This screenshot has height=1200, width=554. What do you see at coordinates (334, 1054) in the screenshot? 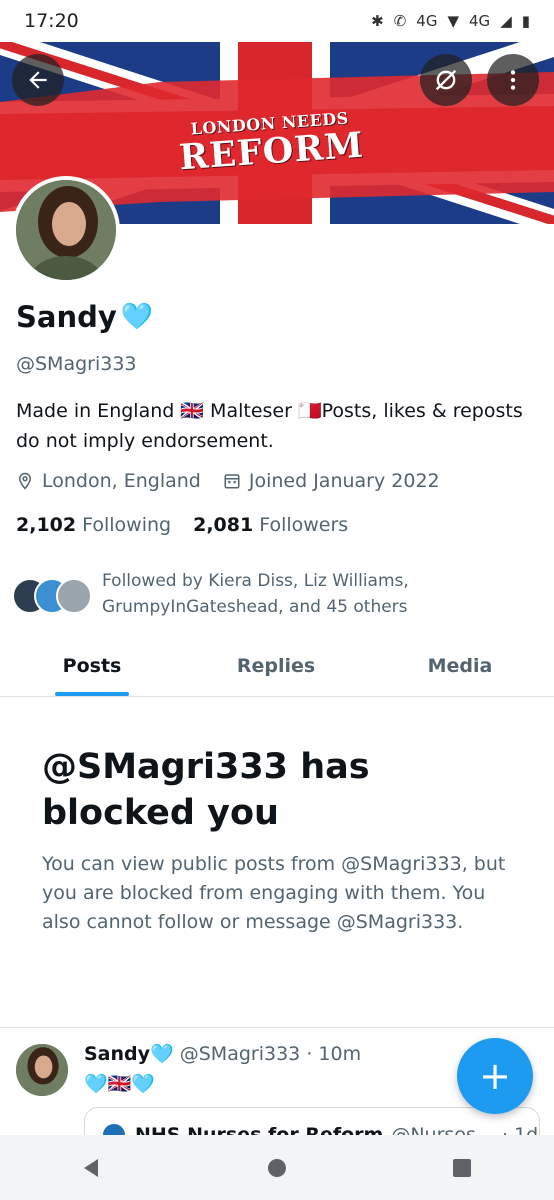
I see `tweet-time: · 10m` at bounding box center [334, 1054].